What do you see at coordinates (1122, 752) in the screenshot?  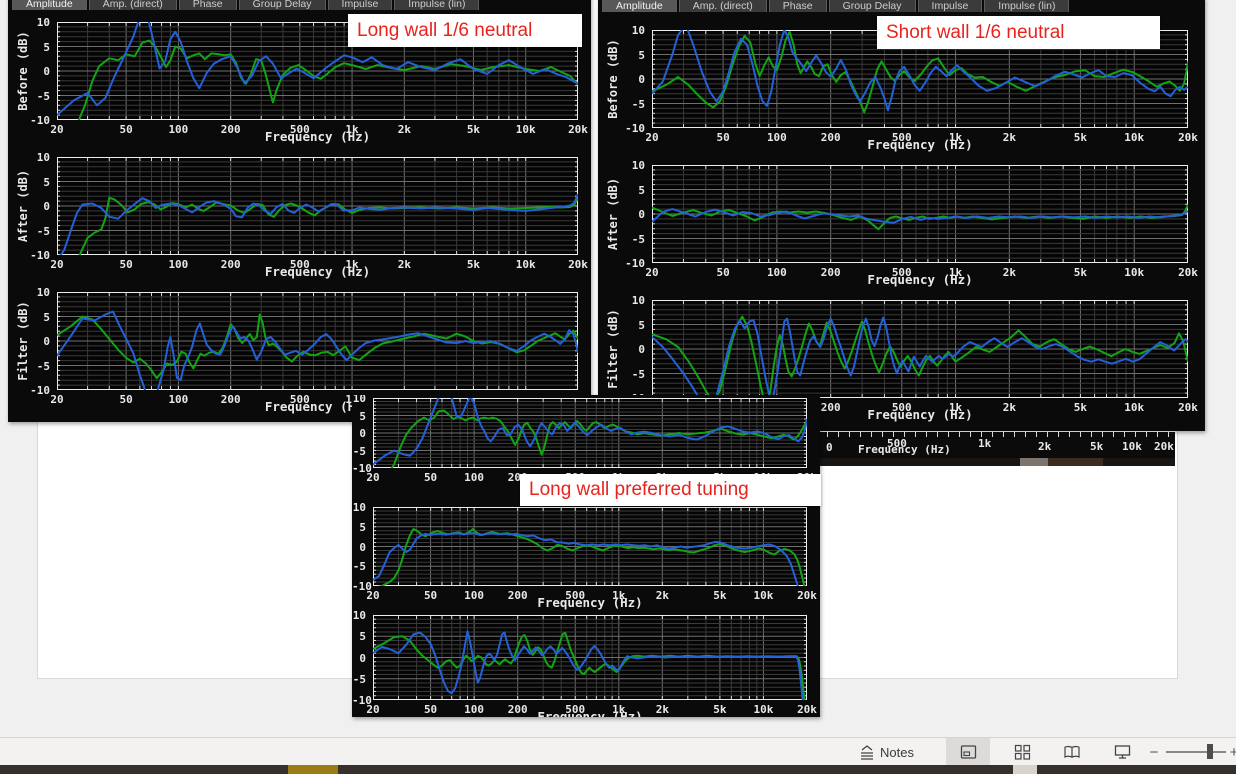 I see `slide-show-button` at bounding box center [1122, 752].